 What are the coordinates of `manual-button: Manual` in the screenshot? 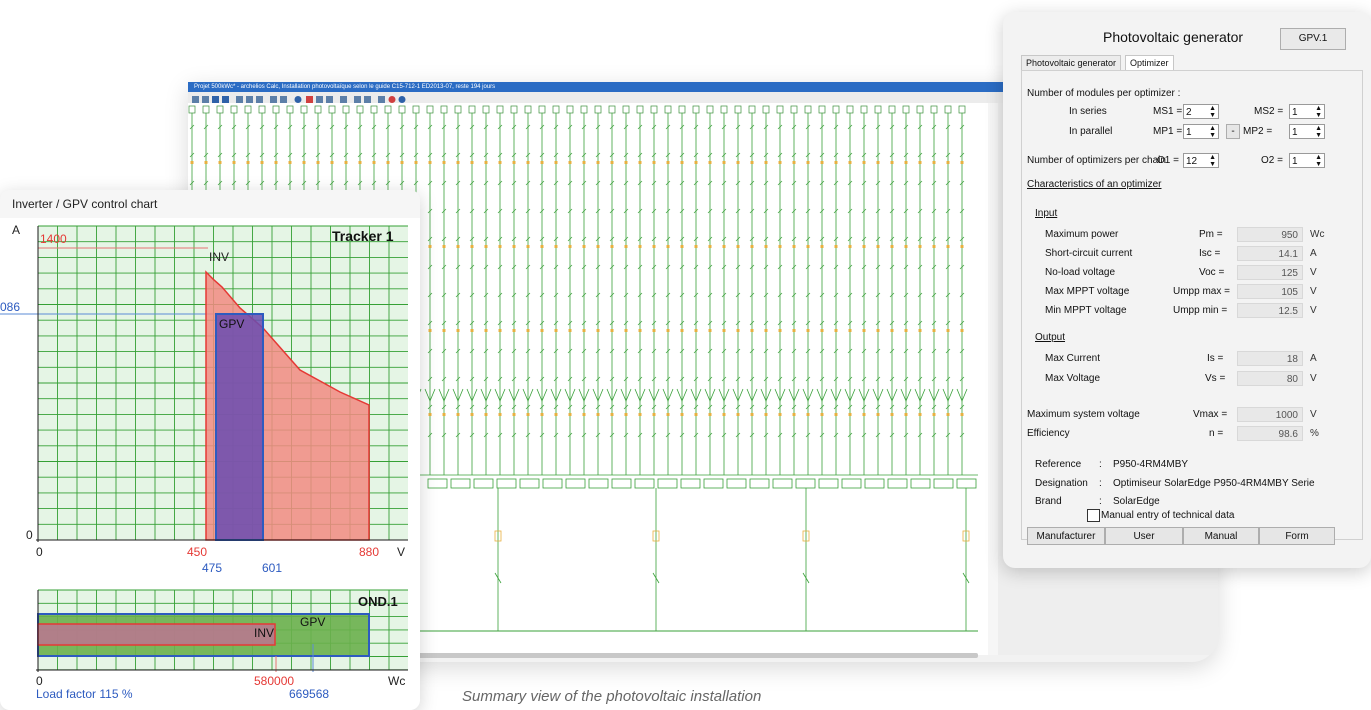 It's located at (1221, 536).